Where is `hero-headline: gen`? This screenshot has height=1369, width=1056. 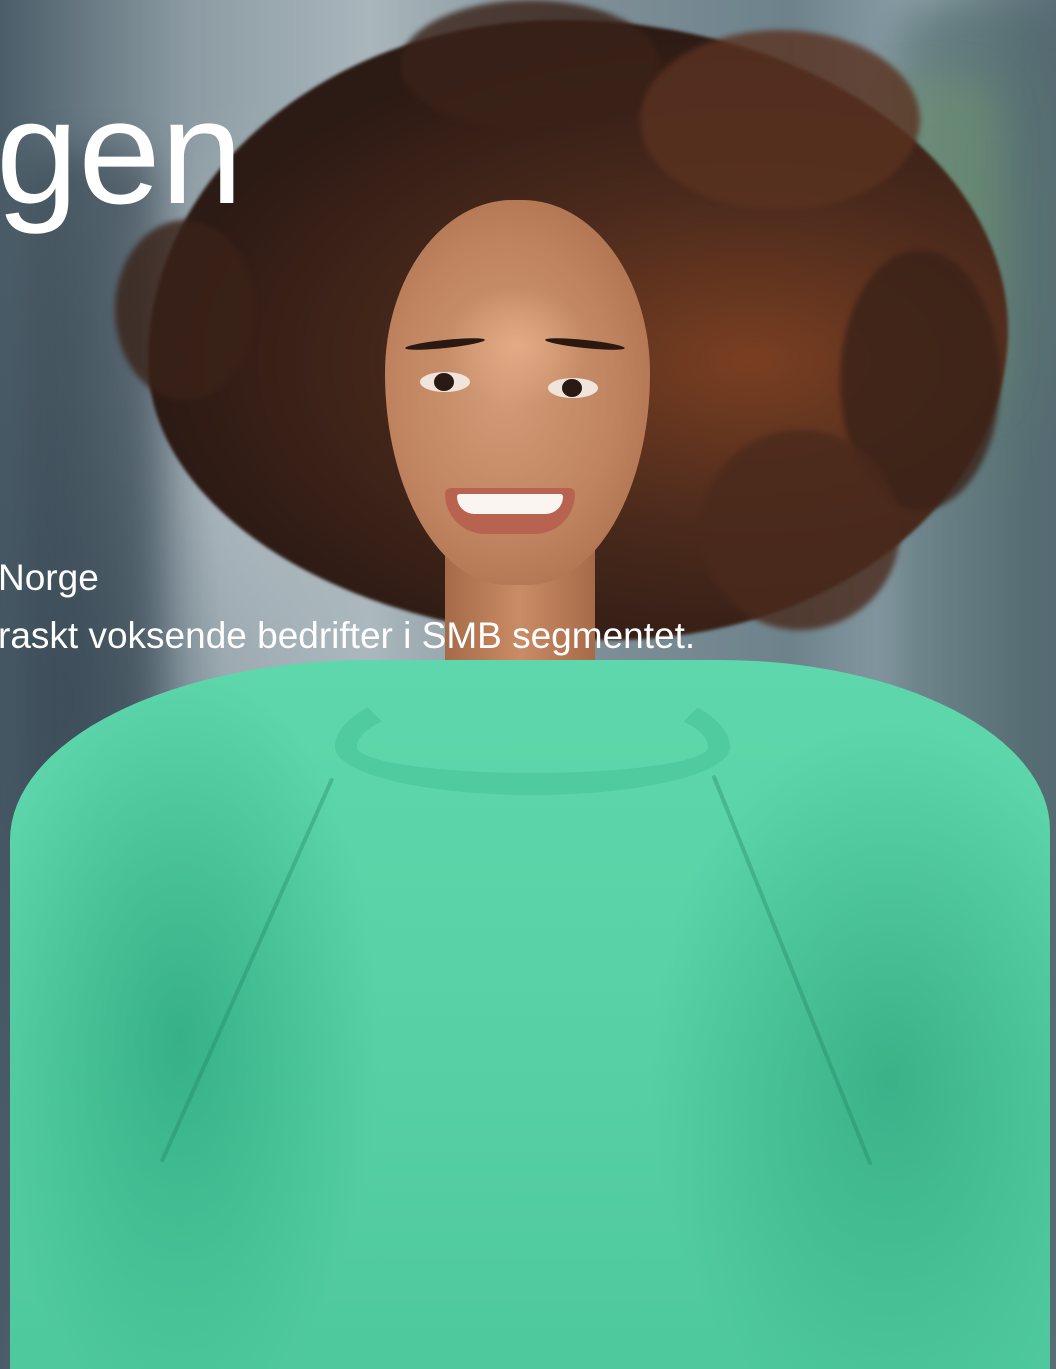 hero-headline: gen is located at coordinates (121, 152).